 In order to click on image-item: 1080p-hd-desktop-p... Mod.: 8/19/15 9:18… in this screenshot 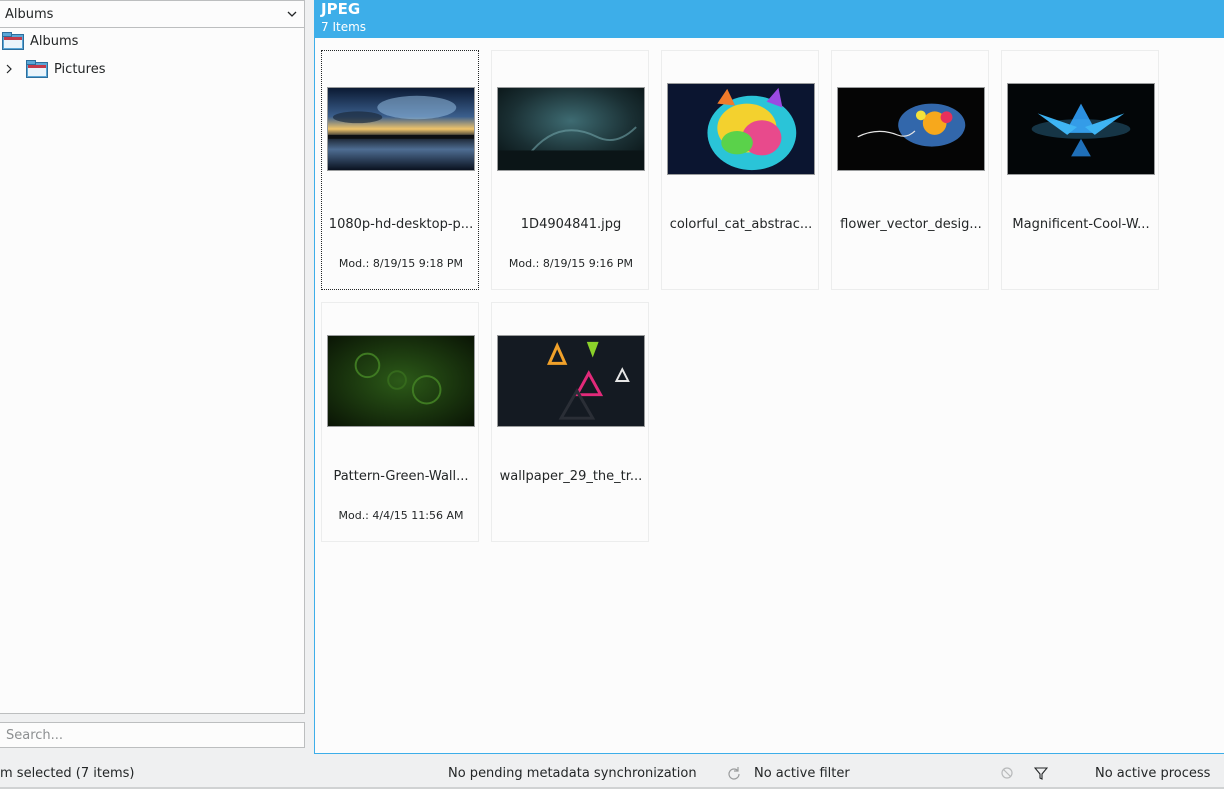, I will do `click(400, 170)`.